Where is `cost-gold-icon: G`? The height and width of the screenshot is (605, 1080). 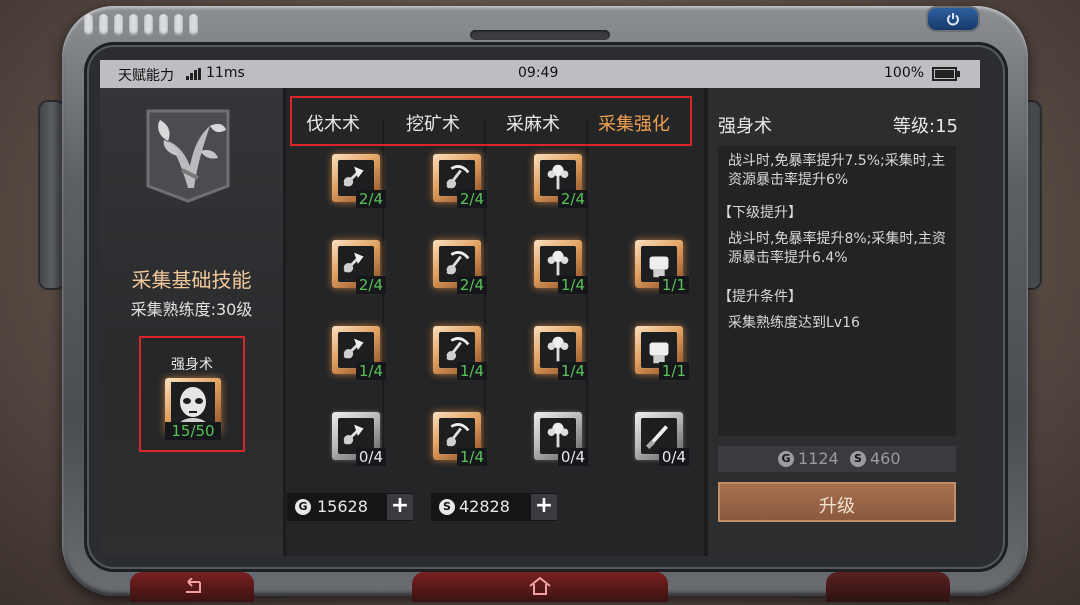 cost-gold-icon: G is located at coordinates (786, 459).